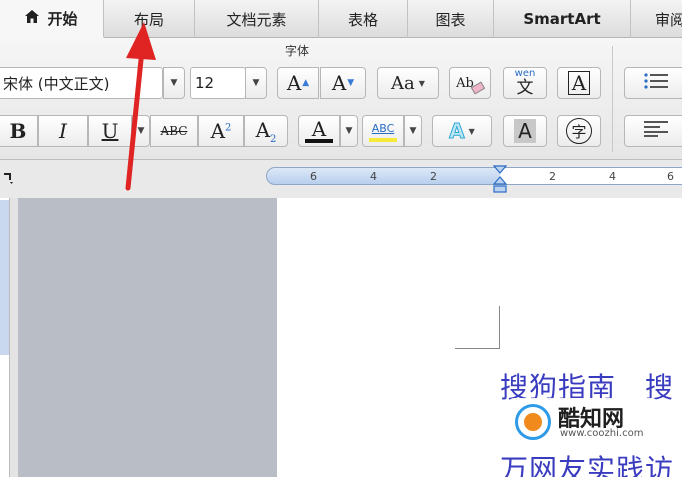 The width and height of the screenshot is (682, 477). I want to click on font-color-glyph: A, so click(319, 129).